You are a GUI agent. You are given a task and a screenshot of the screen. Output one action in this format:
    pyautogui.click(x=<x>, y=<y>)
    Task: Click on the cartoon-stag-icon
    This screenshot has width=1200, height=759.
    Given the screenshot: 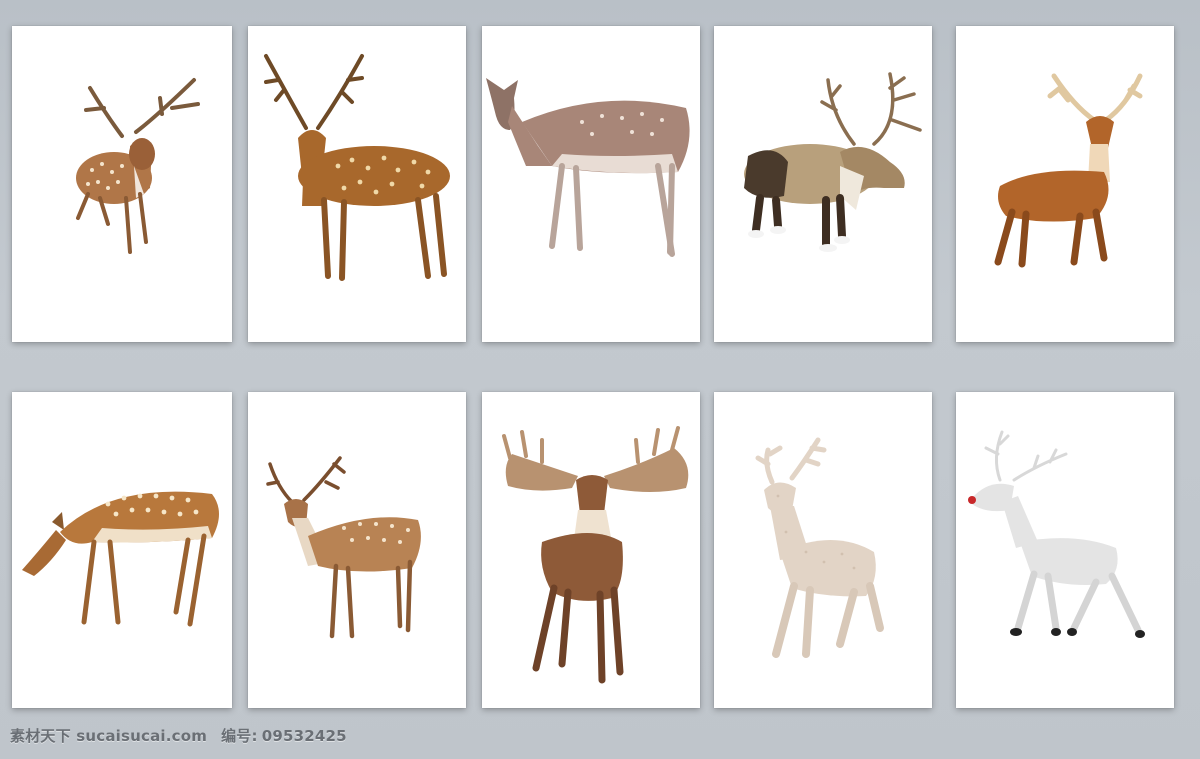 What is the action you would take?
    pyautogui.click(x=1068, y=170)
    